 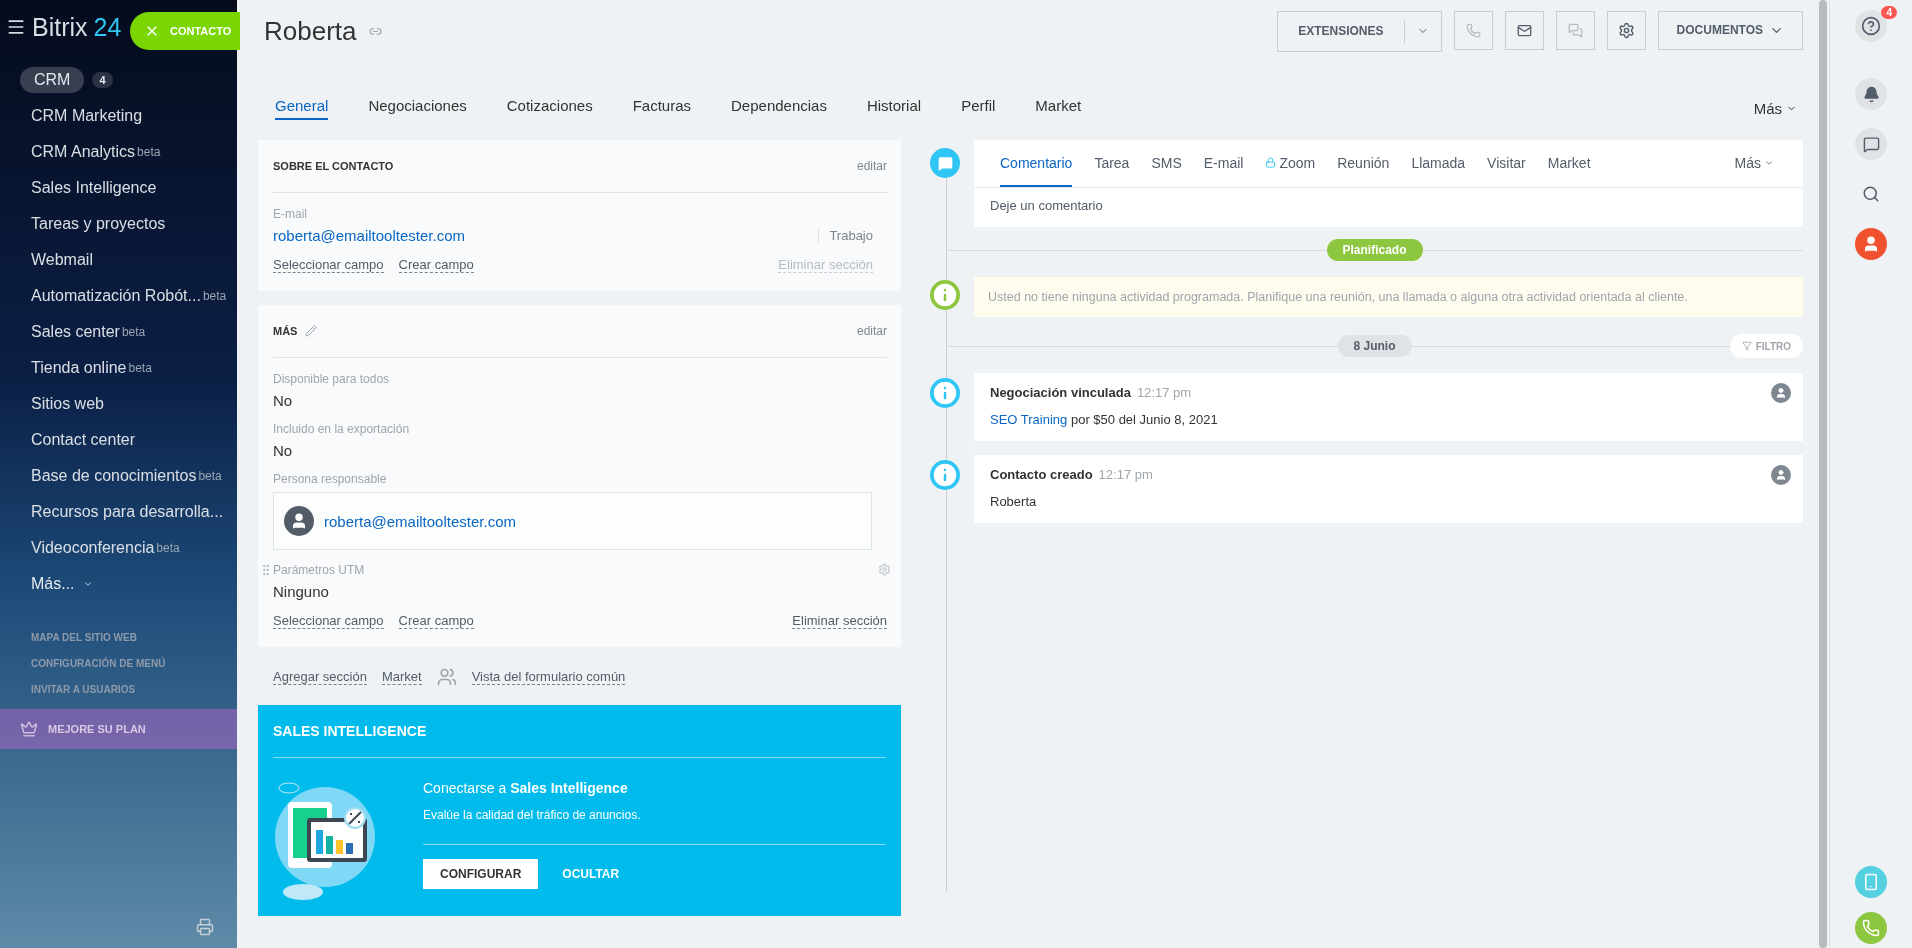 What do you see at coordinates (420, 521) in the screenshot?
I see `user-link: roberta@emailtooltester.com` at bounding box center [420, 521].